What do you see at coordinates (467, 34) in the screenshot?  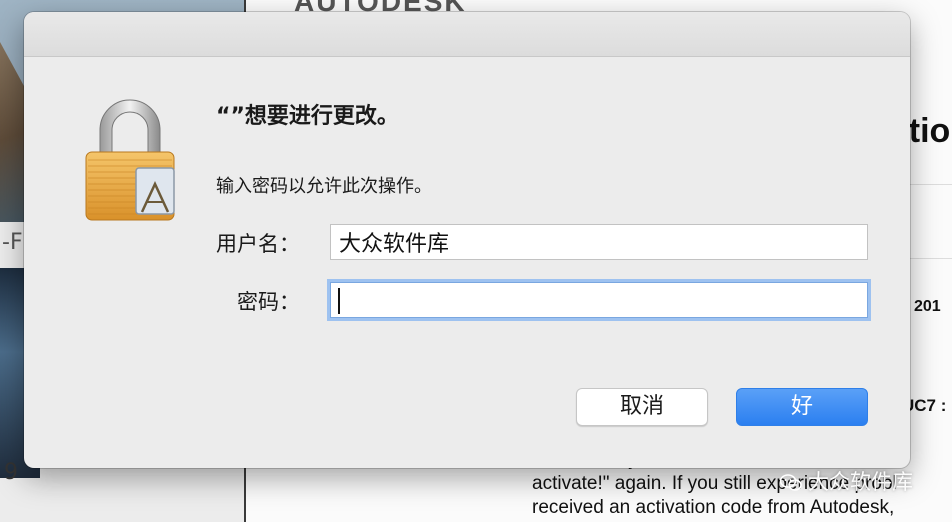 I see `dialog-titlebar` at bounding box center [467, 34].